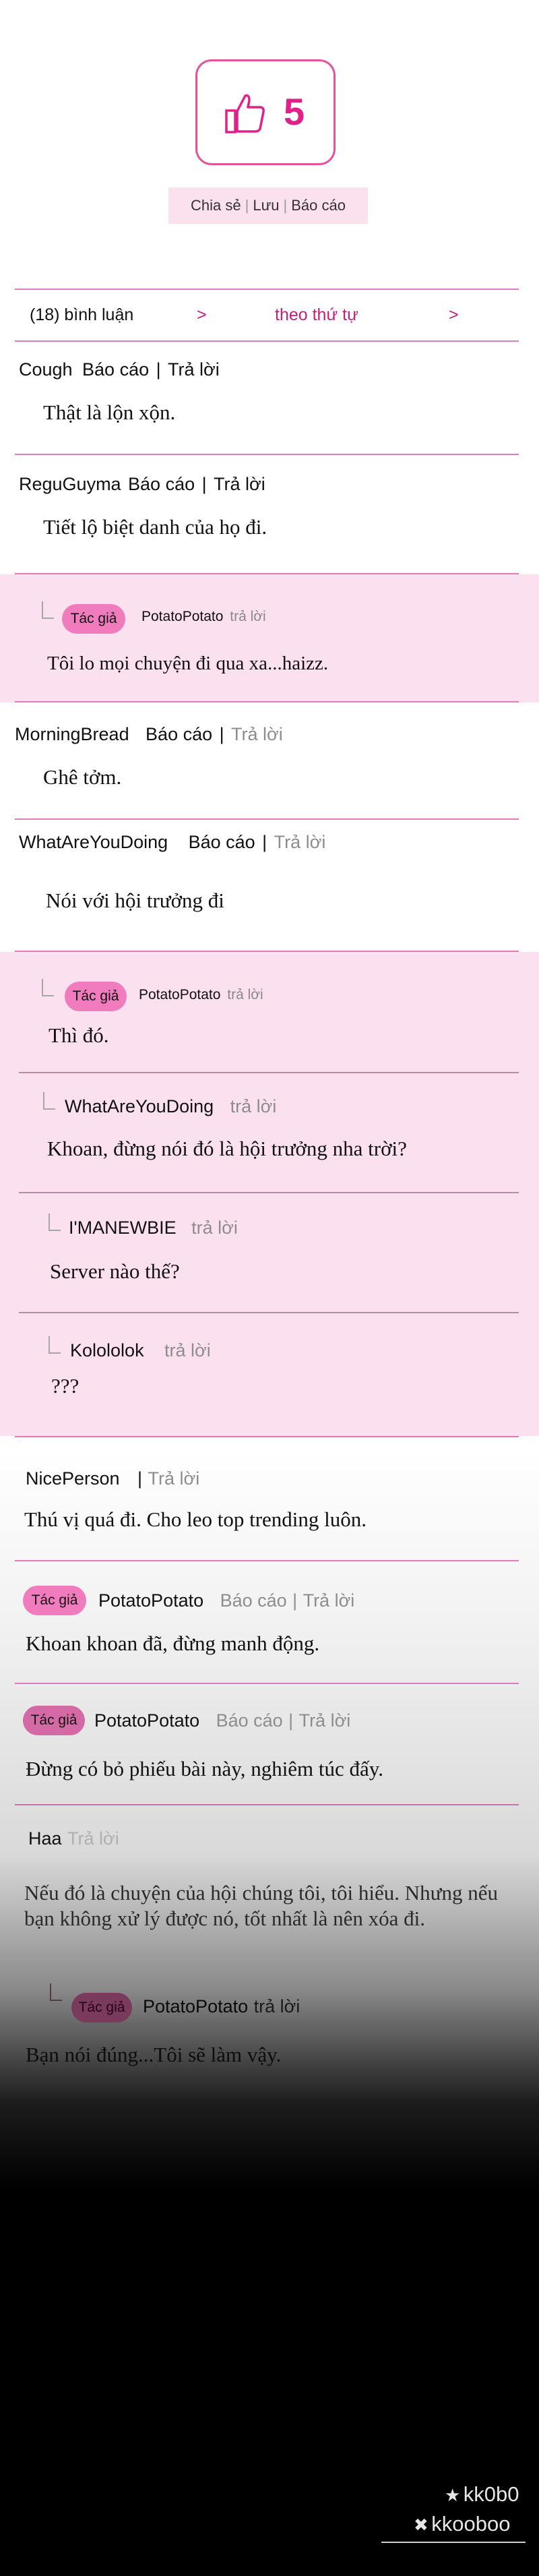 This screenshot has width=539, height=2576. I want to click on comment-bar: (18) bình luận > theo thứ tự >, so click(269, 314).